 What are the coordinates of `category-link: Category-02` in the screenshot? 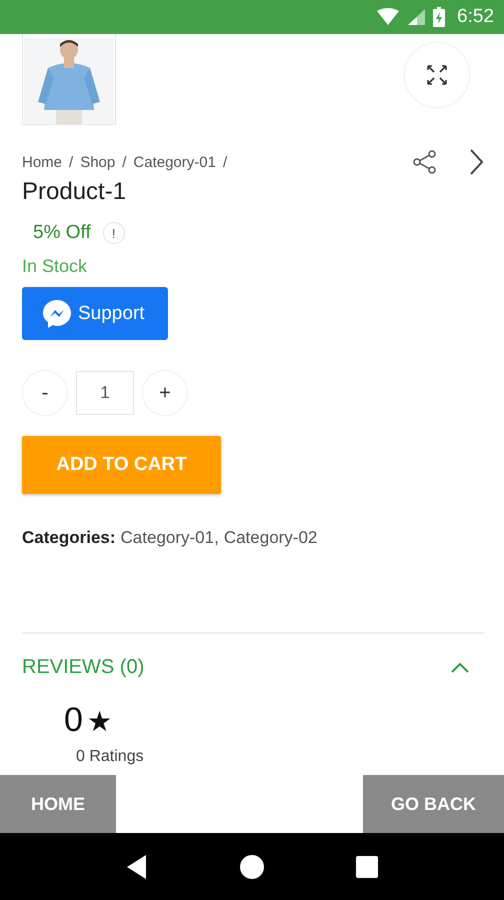 It's located at (271, 537).